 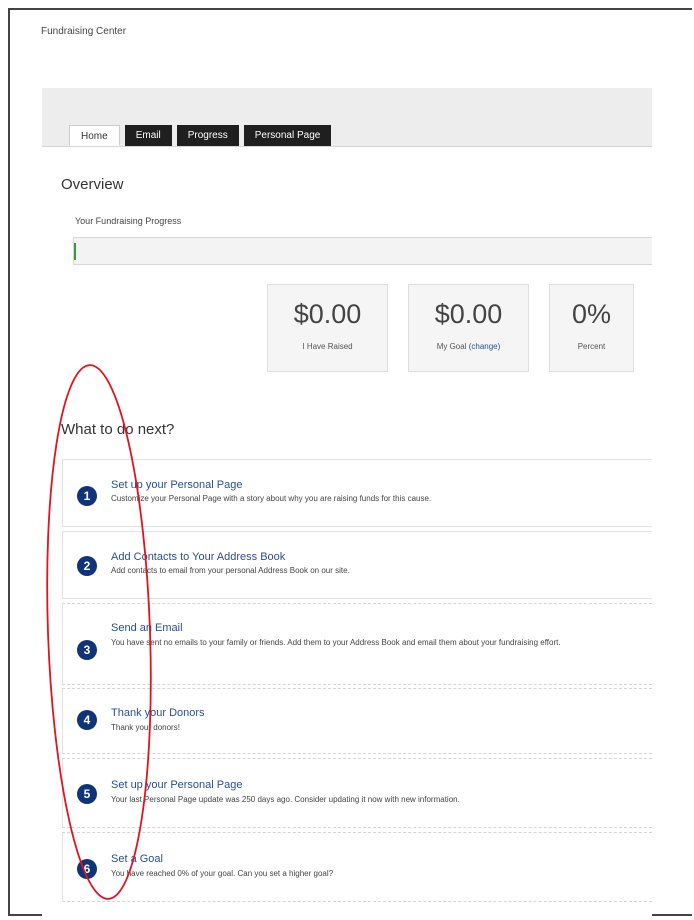 I want to click on step-title: Add Contacts to Your Address Book, so click(x=198, y=557).